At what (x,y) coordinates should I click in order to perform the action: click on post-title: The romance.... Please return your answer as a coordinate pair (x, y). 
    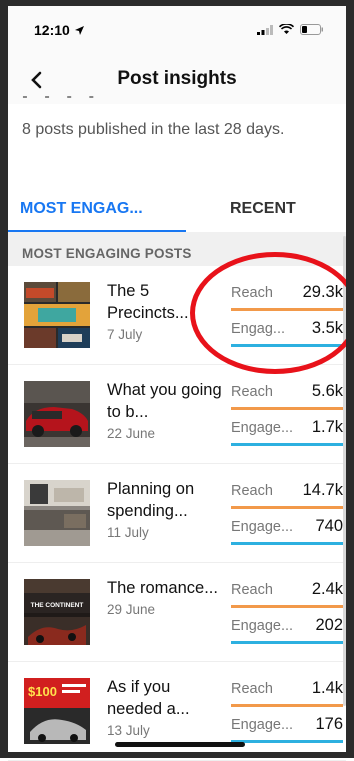
    Looking at the image, I should click on (162, 588).